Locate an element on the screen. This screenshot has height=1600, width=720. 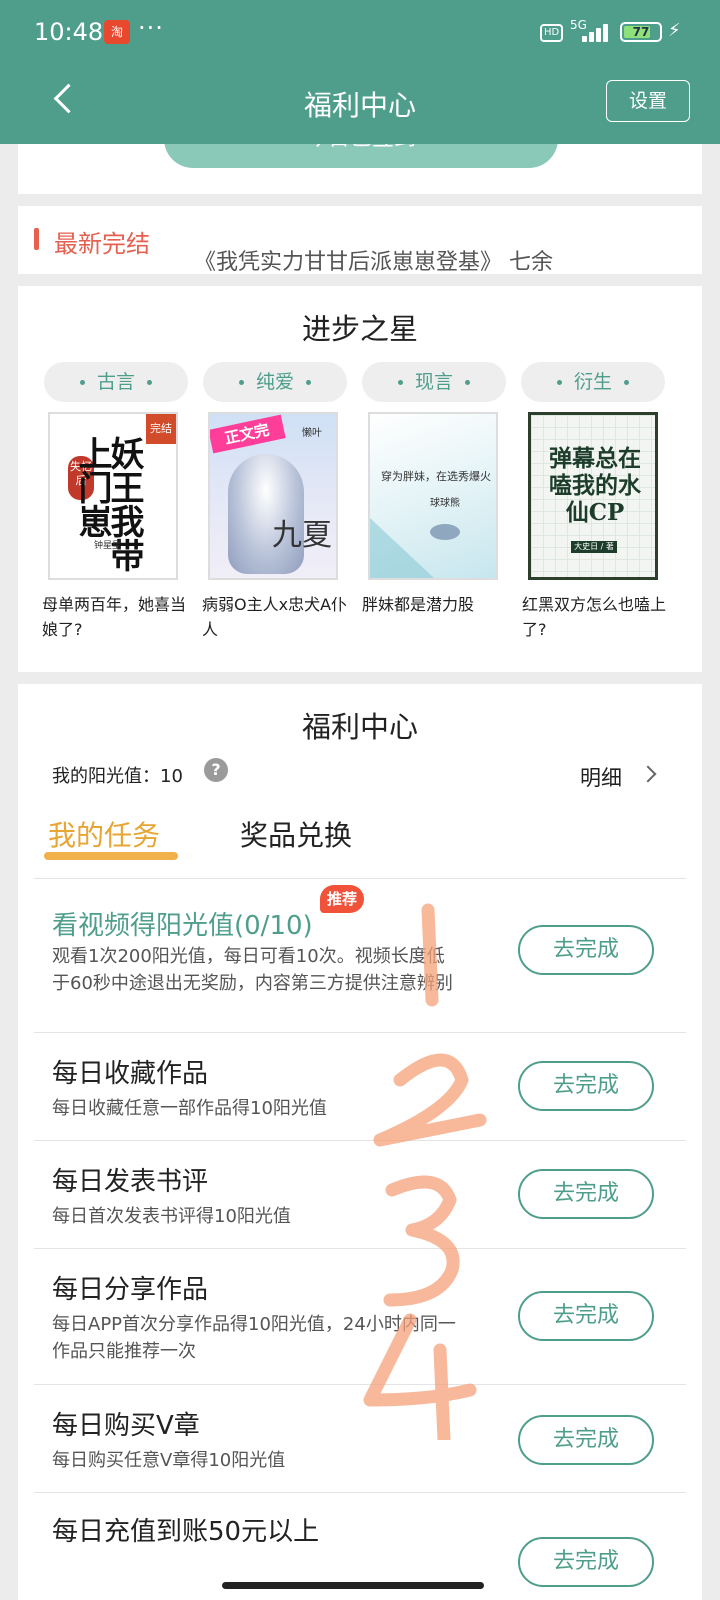
tag-label: 衍生 is located at coordinates (592, 382).